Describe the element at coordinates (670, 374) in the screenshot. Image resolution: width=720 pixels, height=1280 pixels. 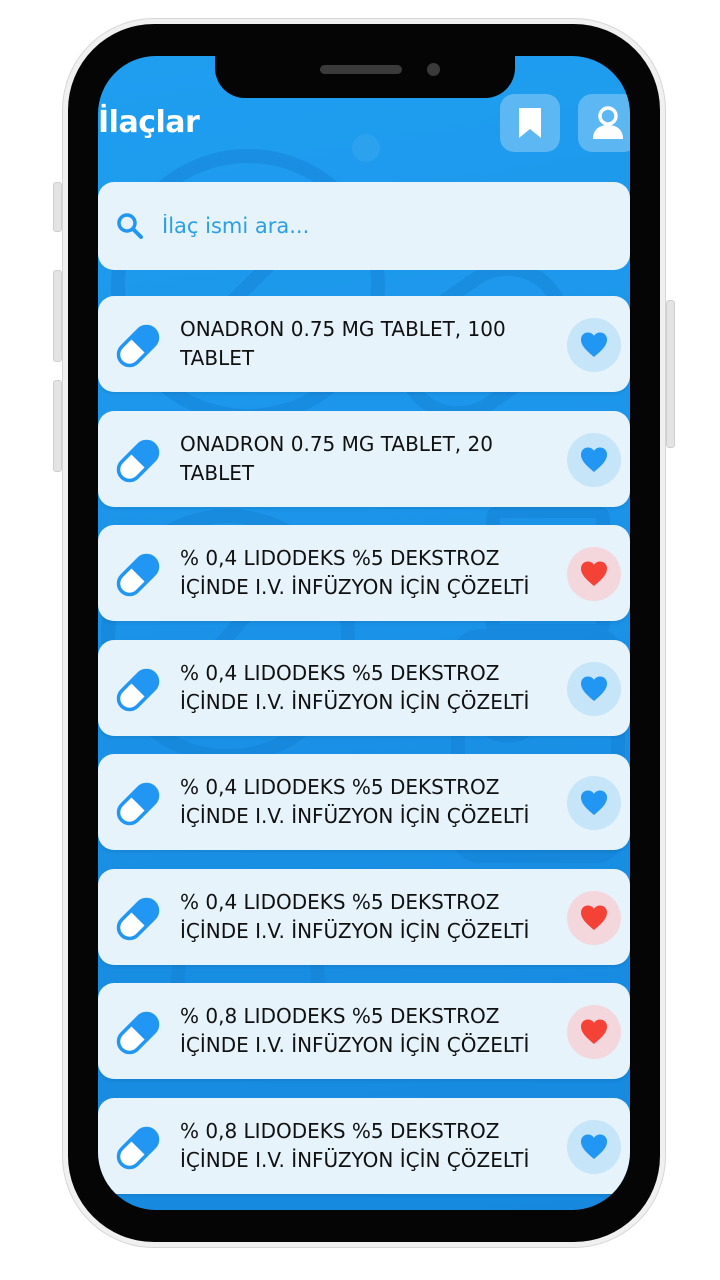
I see `power-button` at that location.